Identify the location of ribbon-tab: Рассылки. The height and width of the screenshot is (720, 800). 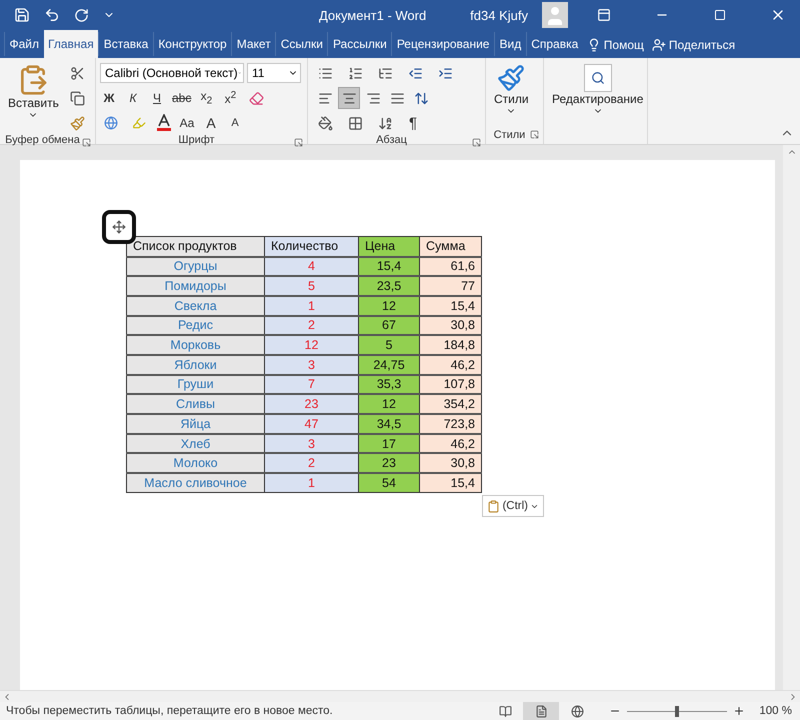
(359, 44).